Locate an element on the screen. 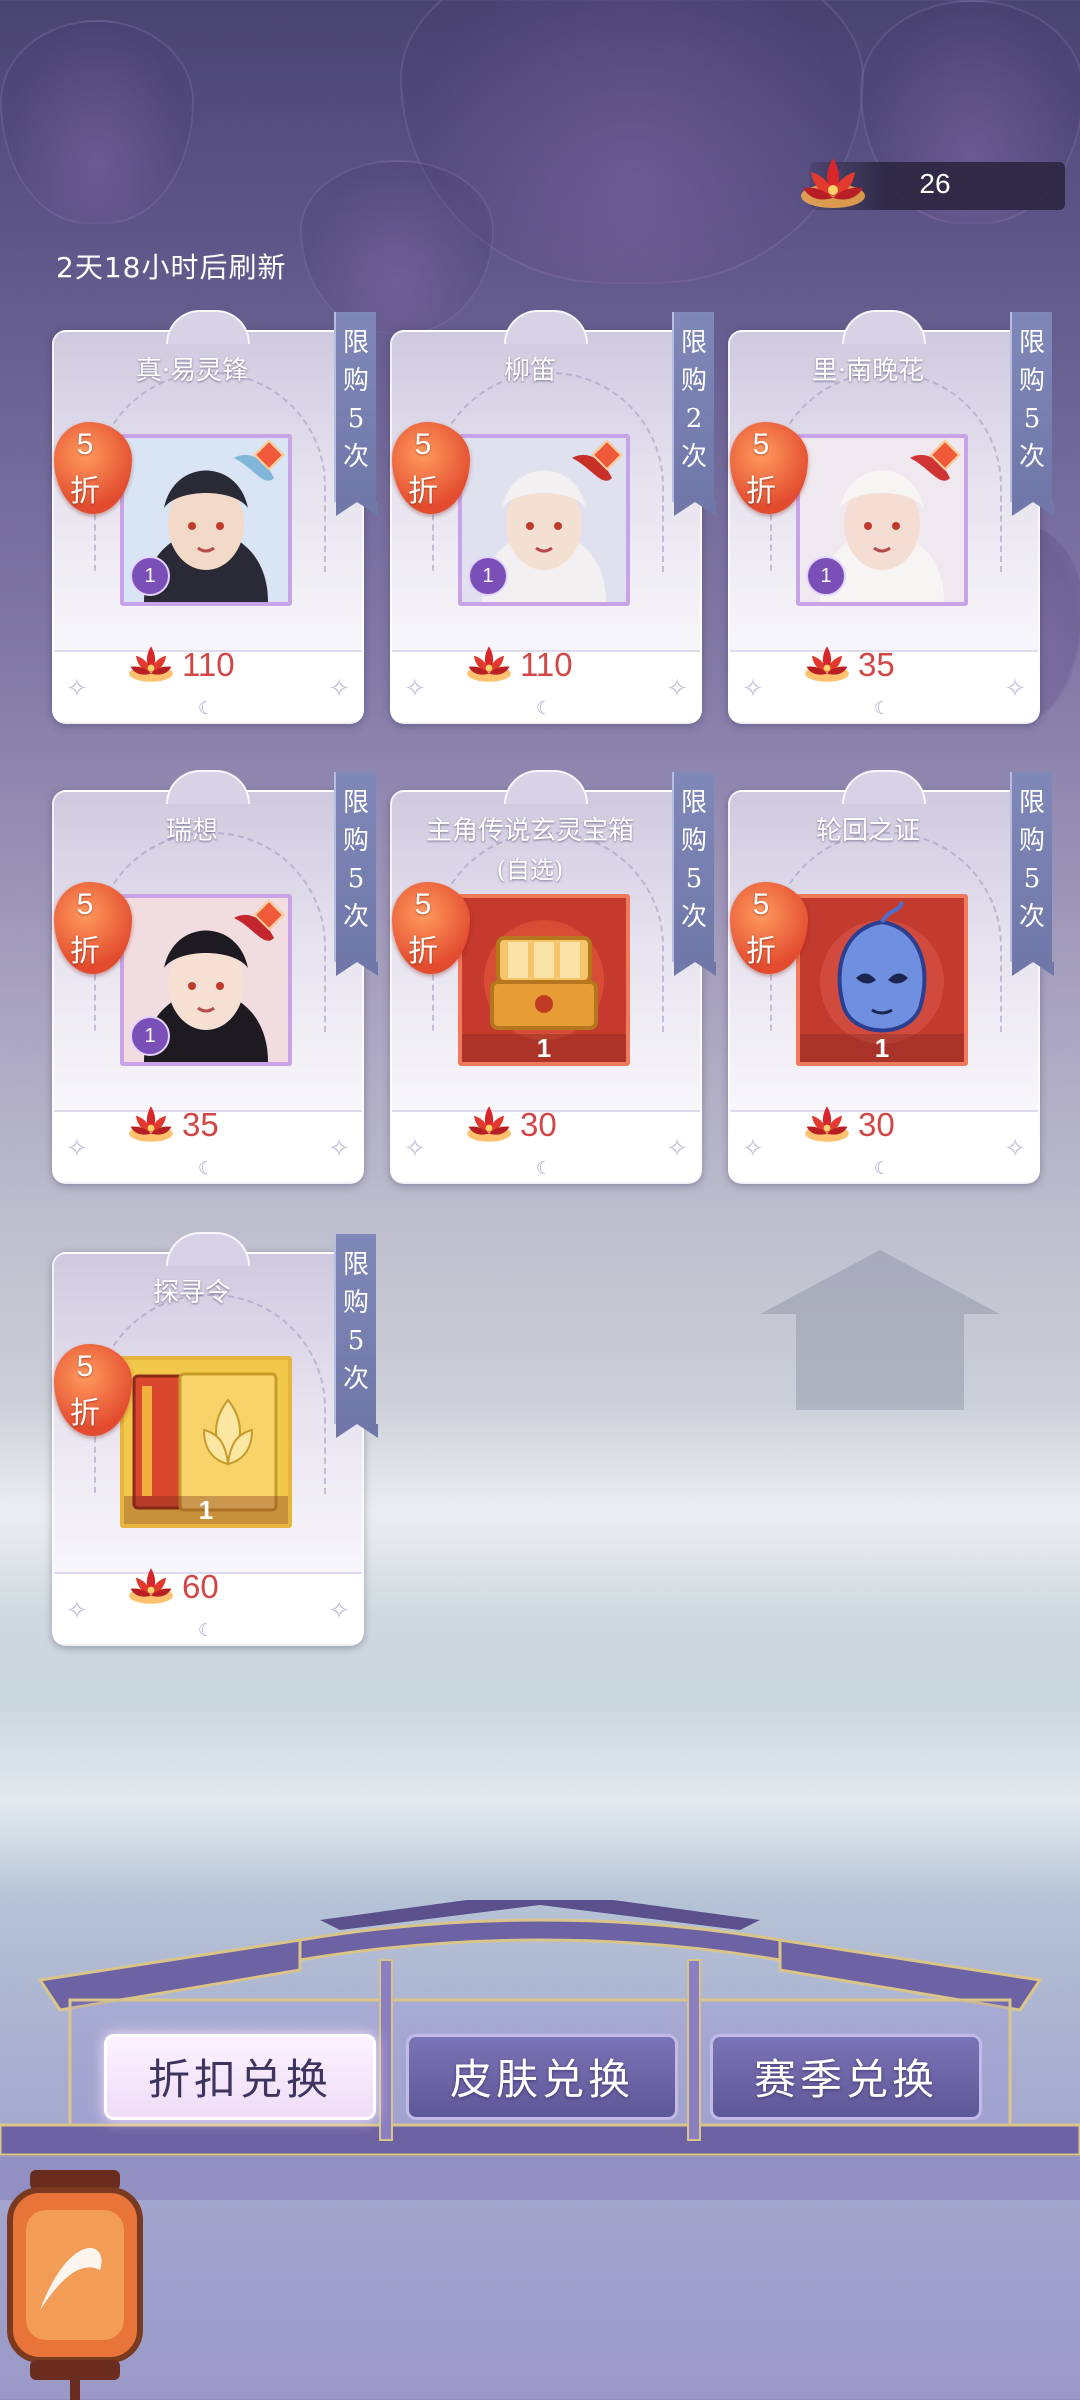 The image size is (1080, 2400). shop-item-card: ✧ ✧ 柳笛 限 购 2 次 1 5 折 110 ☾ is located at coordinates (553, 517).